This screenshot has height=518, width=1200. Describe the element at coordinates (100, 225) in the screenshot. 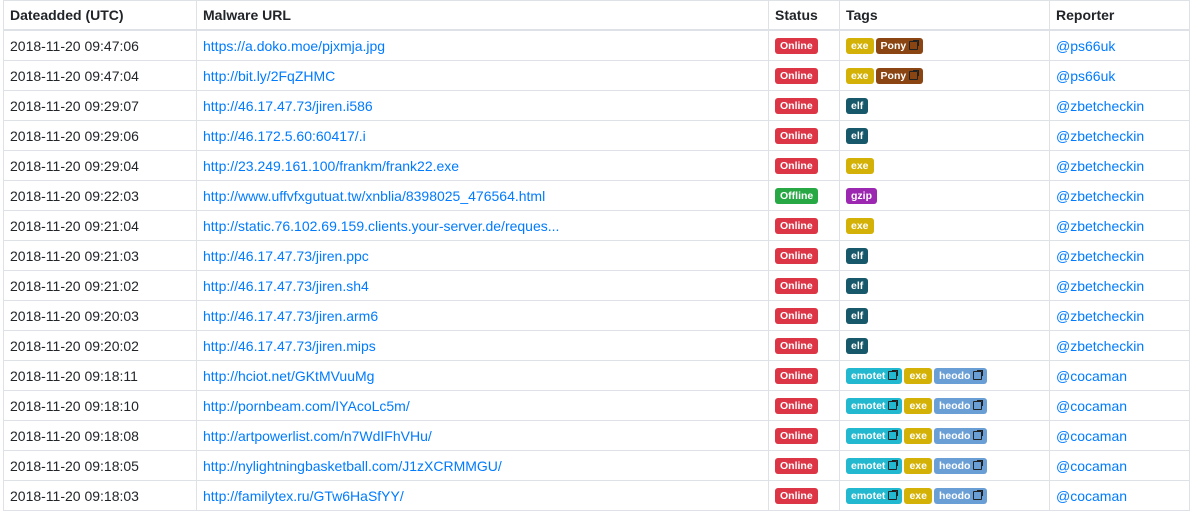

I see `cell-dateadded: 2018-11-20 09:21:04` at that location.